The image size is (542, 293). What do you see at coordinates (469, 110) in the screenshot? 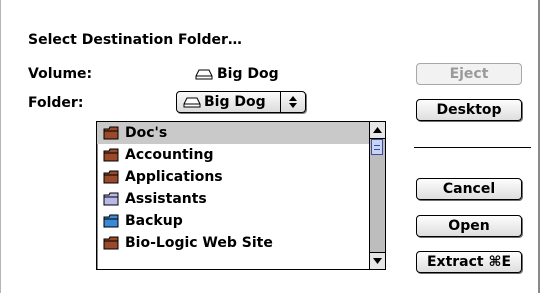
I see `desktop-button: Desktop` at bounding box center [469, 110].